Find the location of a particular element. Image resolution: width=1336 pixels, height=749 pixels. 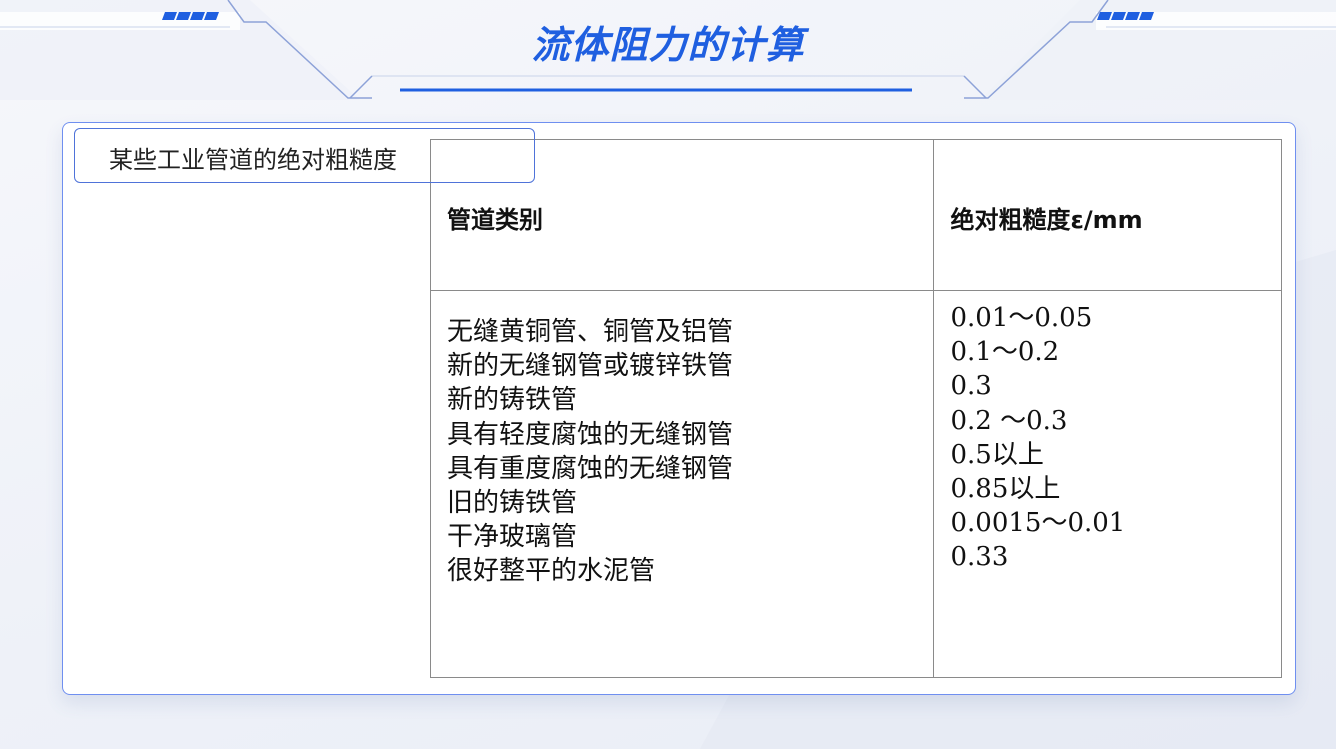

list-item: 新的无缝钢管或镀锌铁管 is located at coordinates (590, 366).